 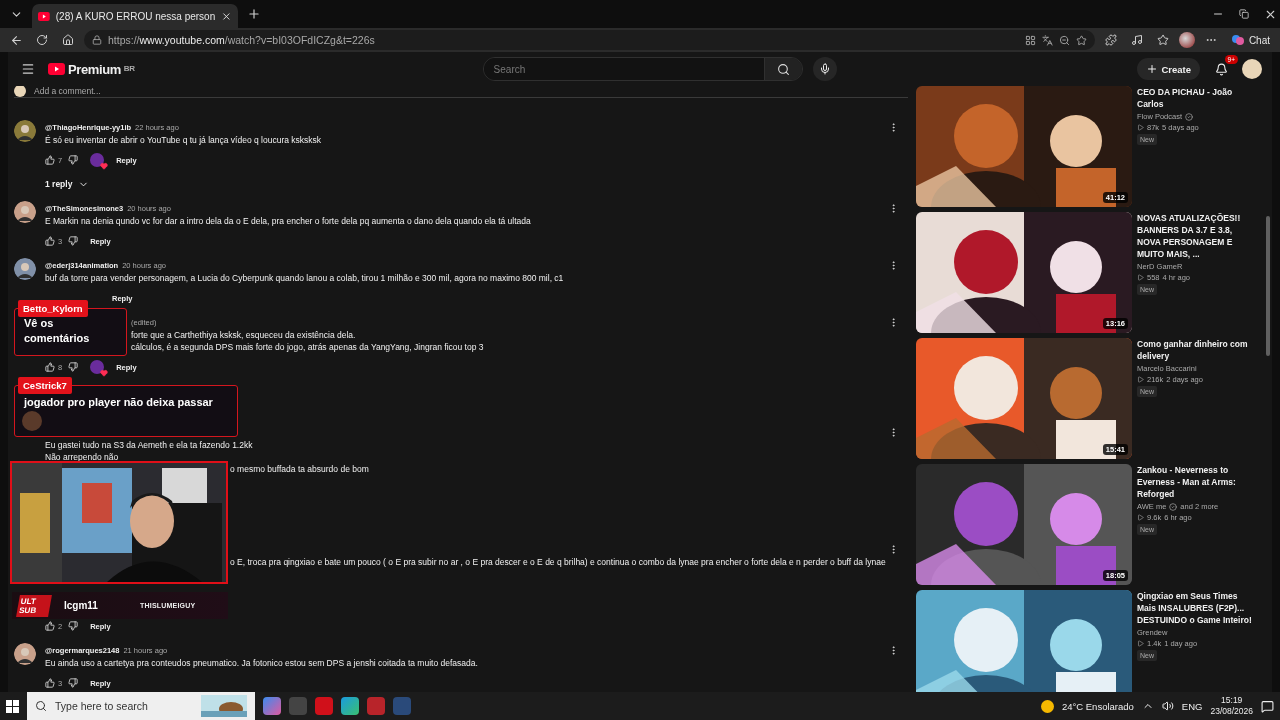 What do you see at coordinates (12, 706) in the screenshot?
I see `windows-icon` at bounding box center [12, 706].